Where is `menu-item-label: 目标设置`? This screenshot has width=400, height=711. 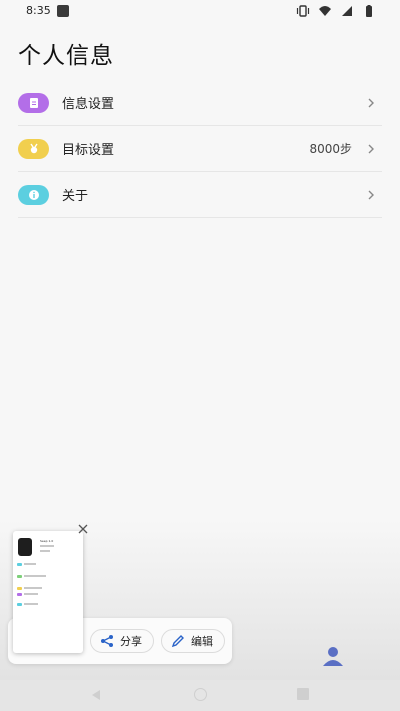 menu-item-label: 目标设置 is located at coordinates (88, 150).